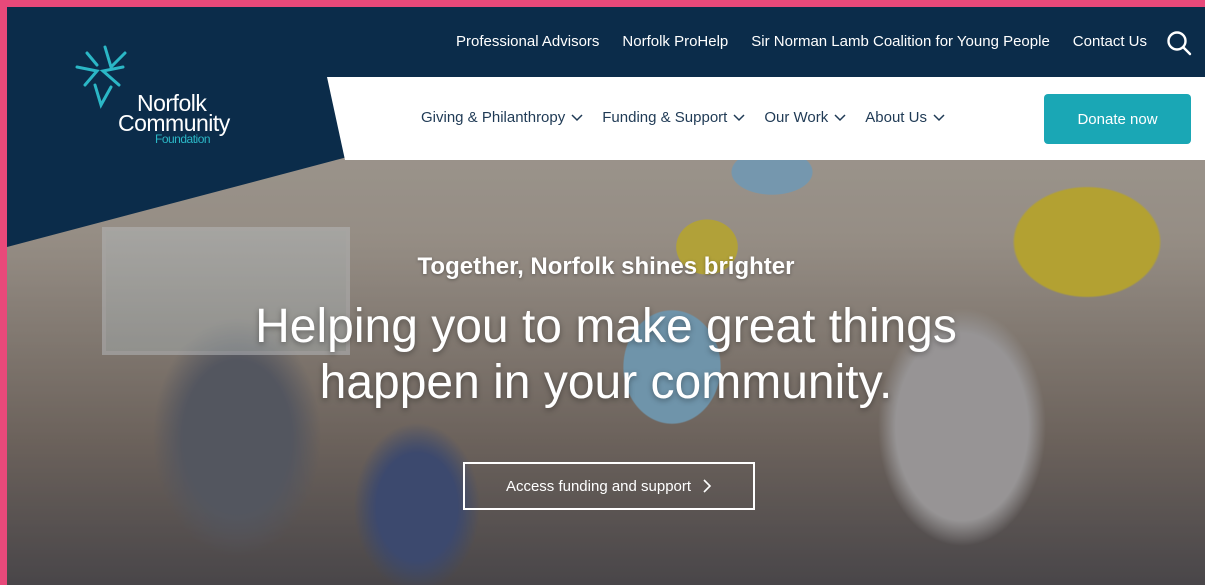 Image resolution: width=1205 pixels, height=585 pixels. What do you see at coordinates (665, 117) in the screenshot?
I see `nav-label: Funding & Support` at bounding box center [665, 117].